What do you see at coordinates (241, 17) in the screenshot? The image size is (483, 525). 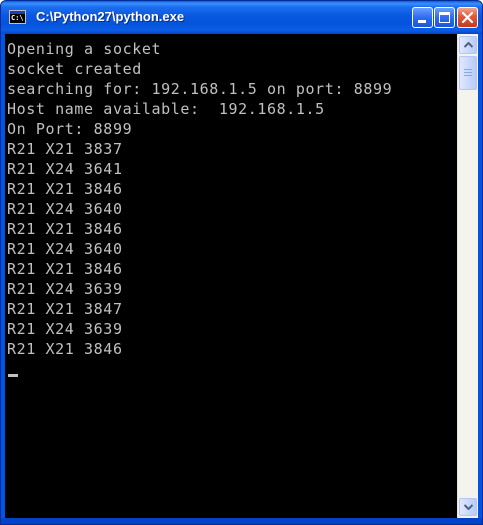 I see `title-bar: C:\ C:\Python27\python.exe` at bounding box center [241, 17].